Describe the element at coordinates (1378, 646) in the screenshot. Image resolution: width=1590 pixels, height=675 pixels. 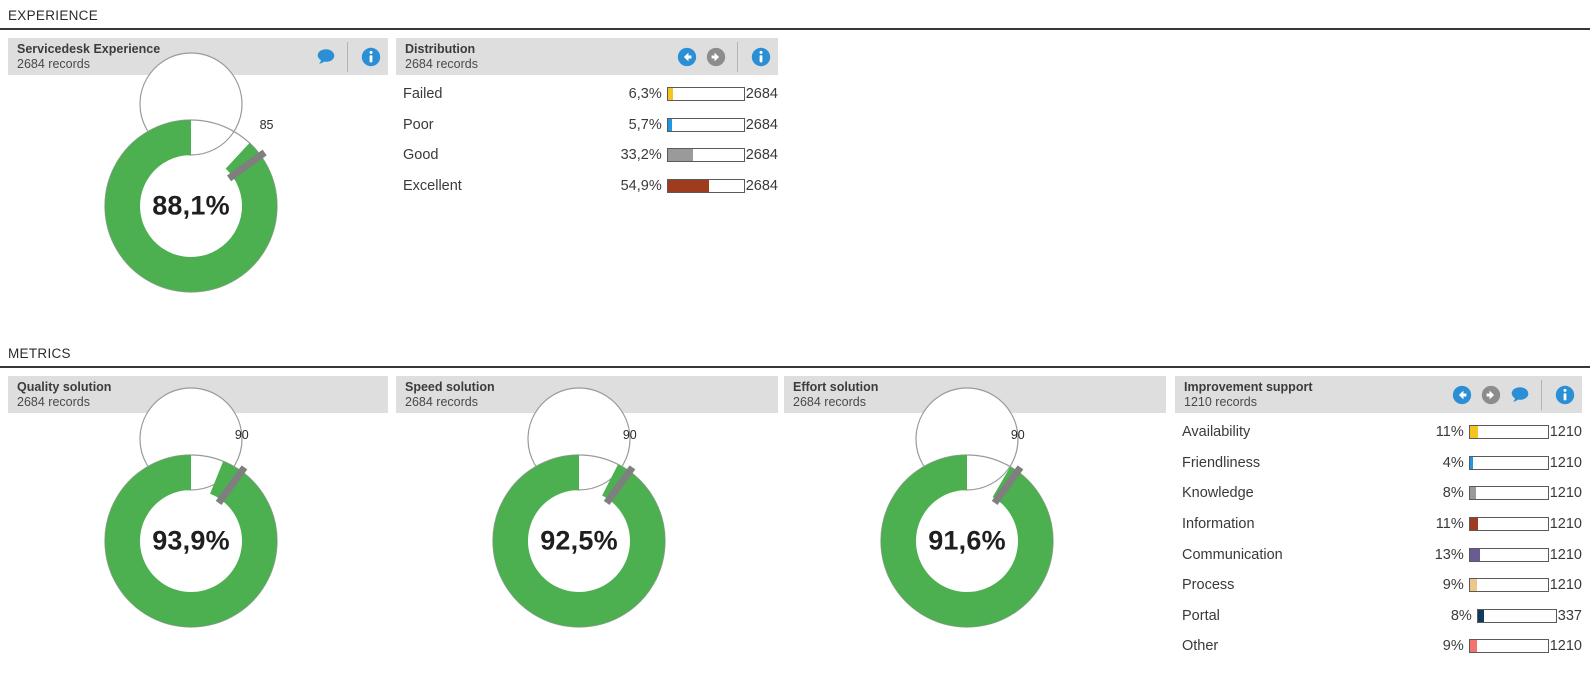
I see `bar-row: Other 9% 1210` at that location.